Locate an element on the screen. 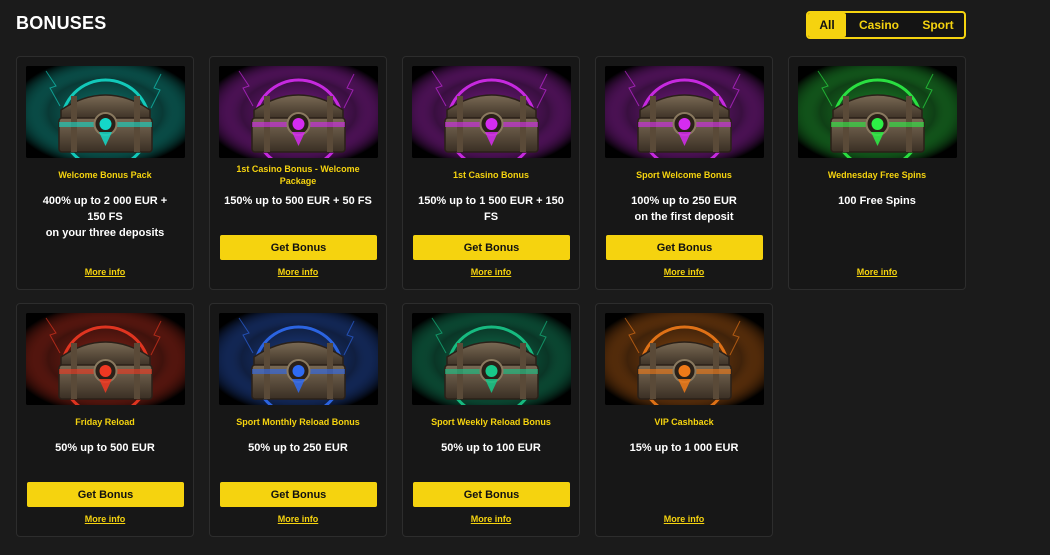  card-description: 50% up to 100 EUR is located at coordinates (491, 448).